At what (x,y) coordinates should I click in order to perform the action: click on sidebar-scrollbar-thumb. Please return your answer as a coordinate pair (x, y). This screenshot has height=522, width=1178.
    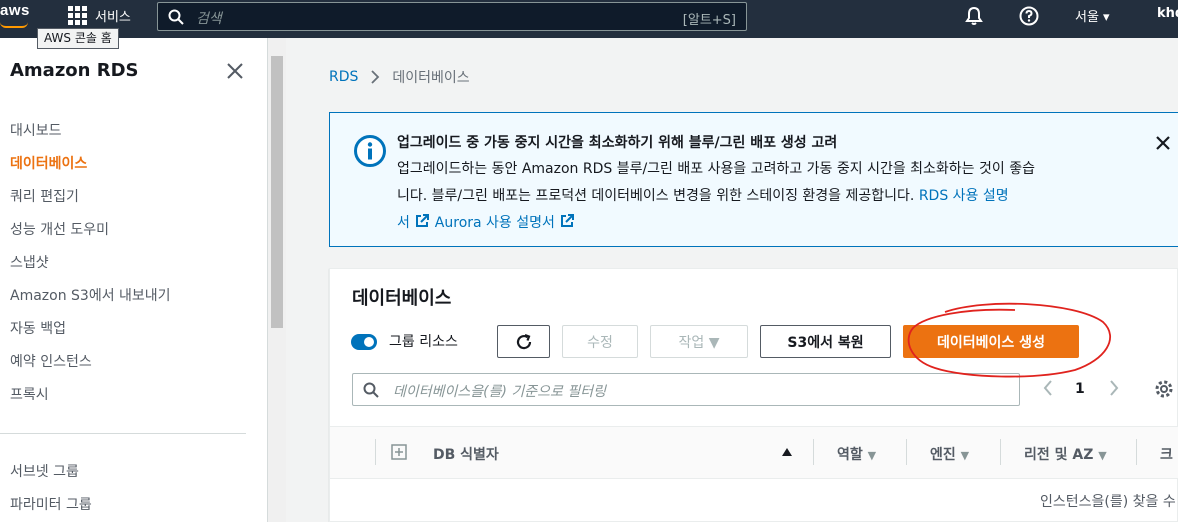
    Looking at the image, I should click on (277, 192).